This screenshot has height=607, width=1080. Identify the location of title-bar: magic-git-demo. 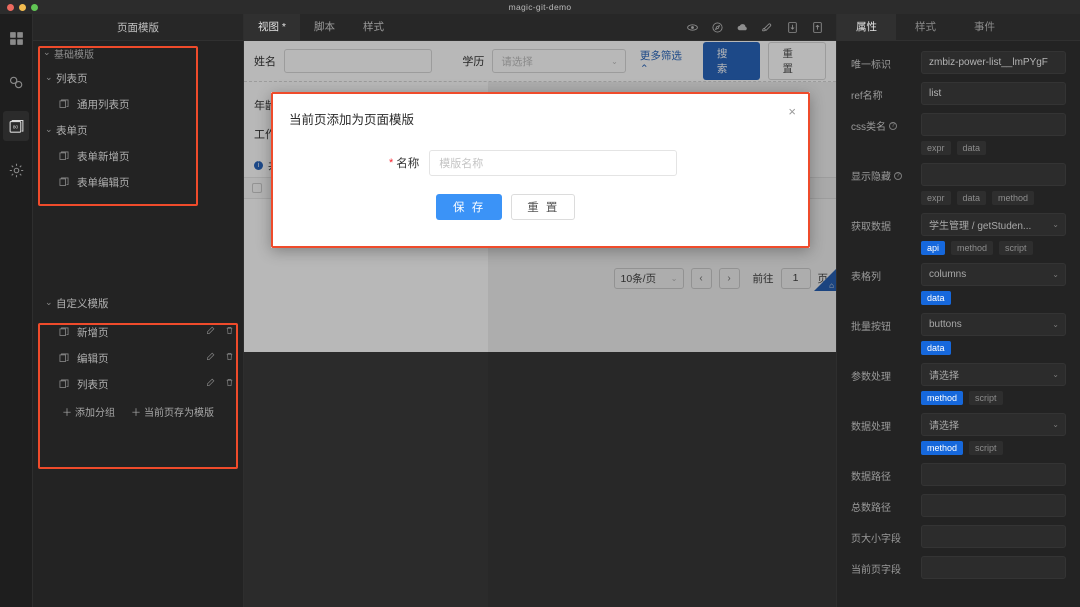
(540, 7).